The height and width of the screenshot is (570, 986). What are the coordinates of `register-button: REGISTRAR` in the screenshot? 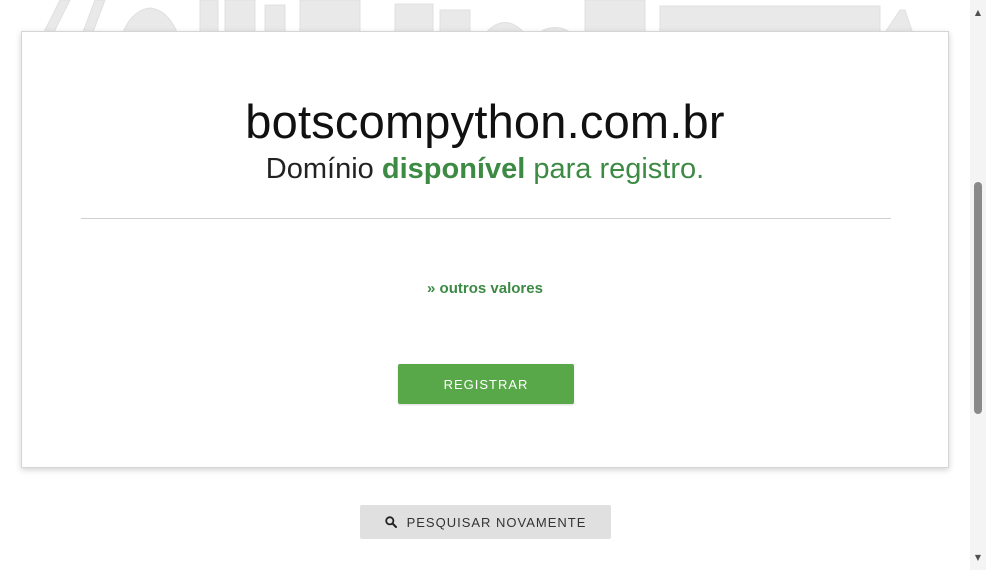 It's located at (486, 384).